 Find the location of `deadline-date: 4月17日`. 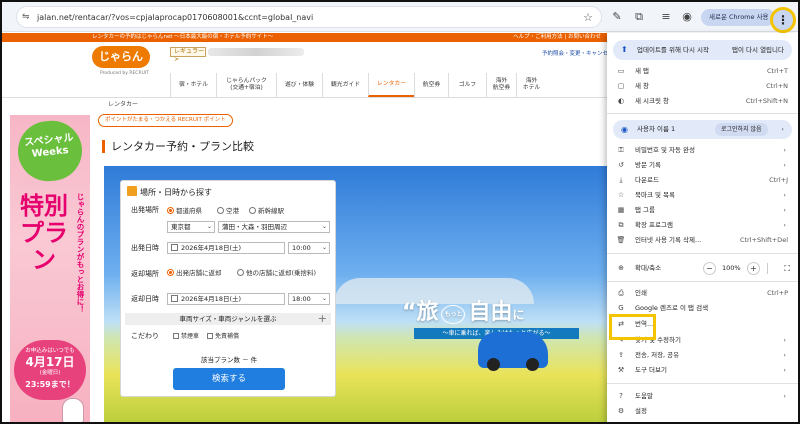

deadline-date: 4月17日 is located at coordinates (50, 362).